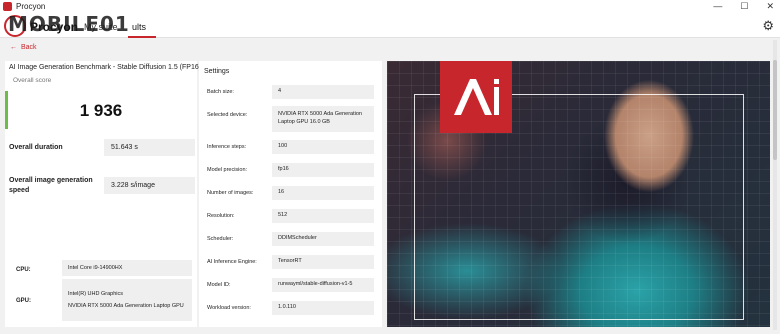  Describe the element at coordinates (7, 6) in the screenshot. I see `app-logo-icon` at that location.